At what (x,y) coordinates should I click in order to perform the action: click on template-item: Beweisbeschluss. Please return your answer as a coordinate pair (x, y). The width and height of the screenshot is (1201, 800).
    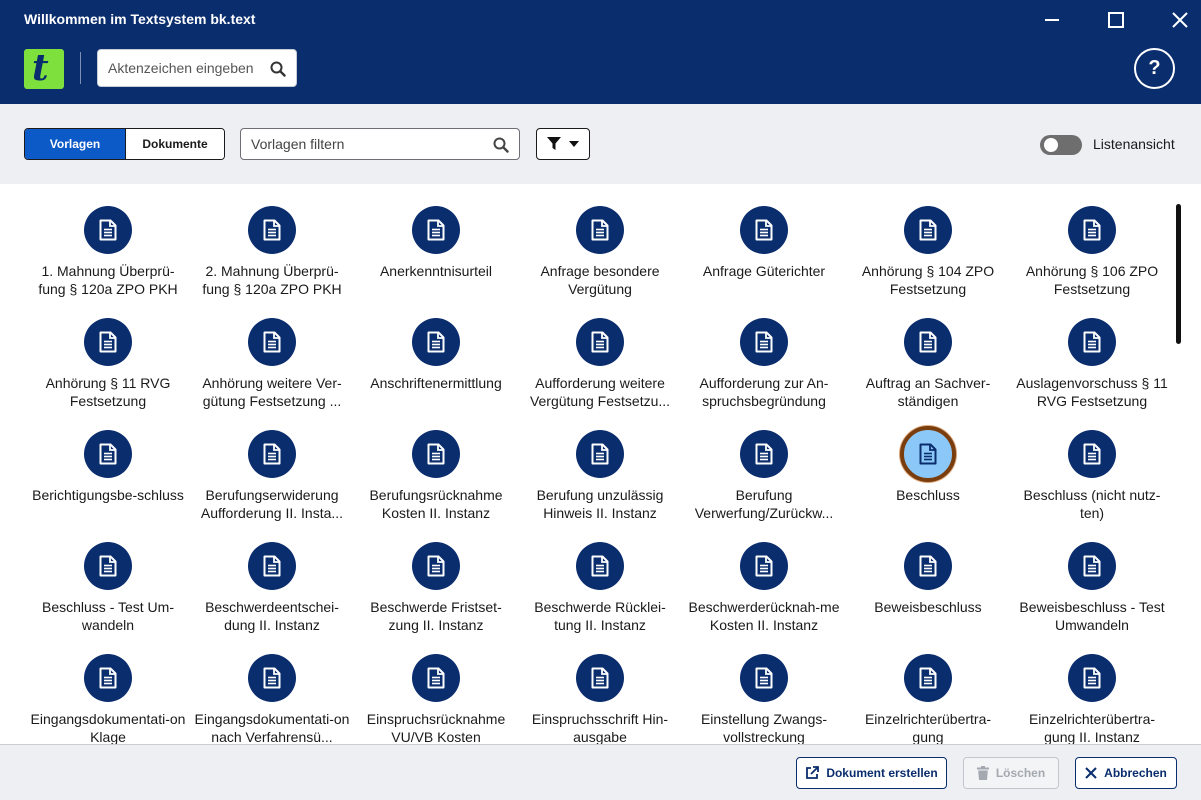
    Looking at the image, I should click on (928, 576).